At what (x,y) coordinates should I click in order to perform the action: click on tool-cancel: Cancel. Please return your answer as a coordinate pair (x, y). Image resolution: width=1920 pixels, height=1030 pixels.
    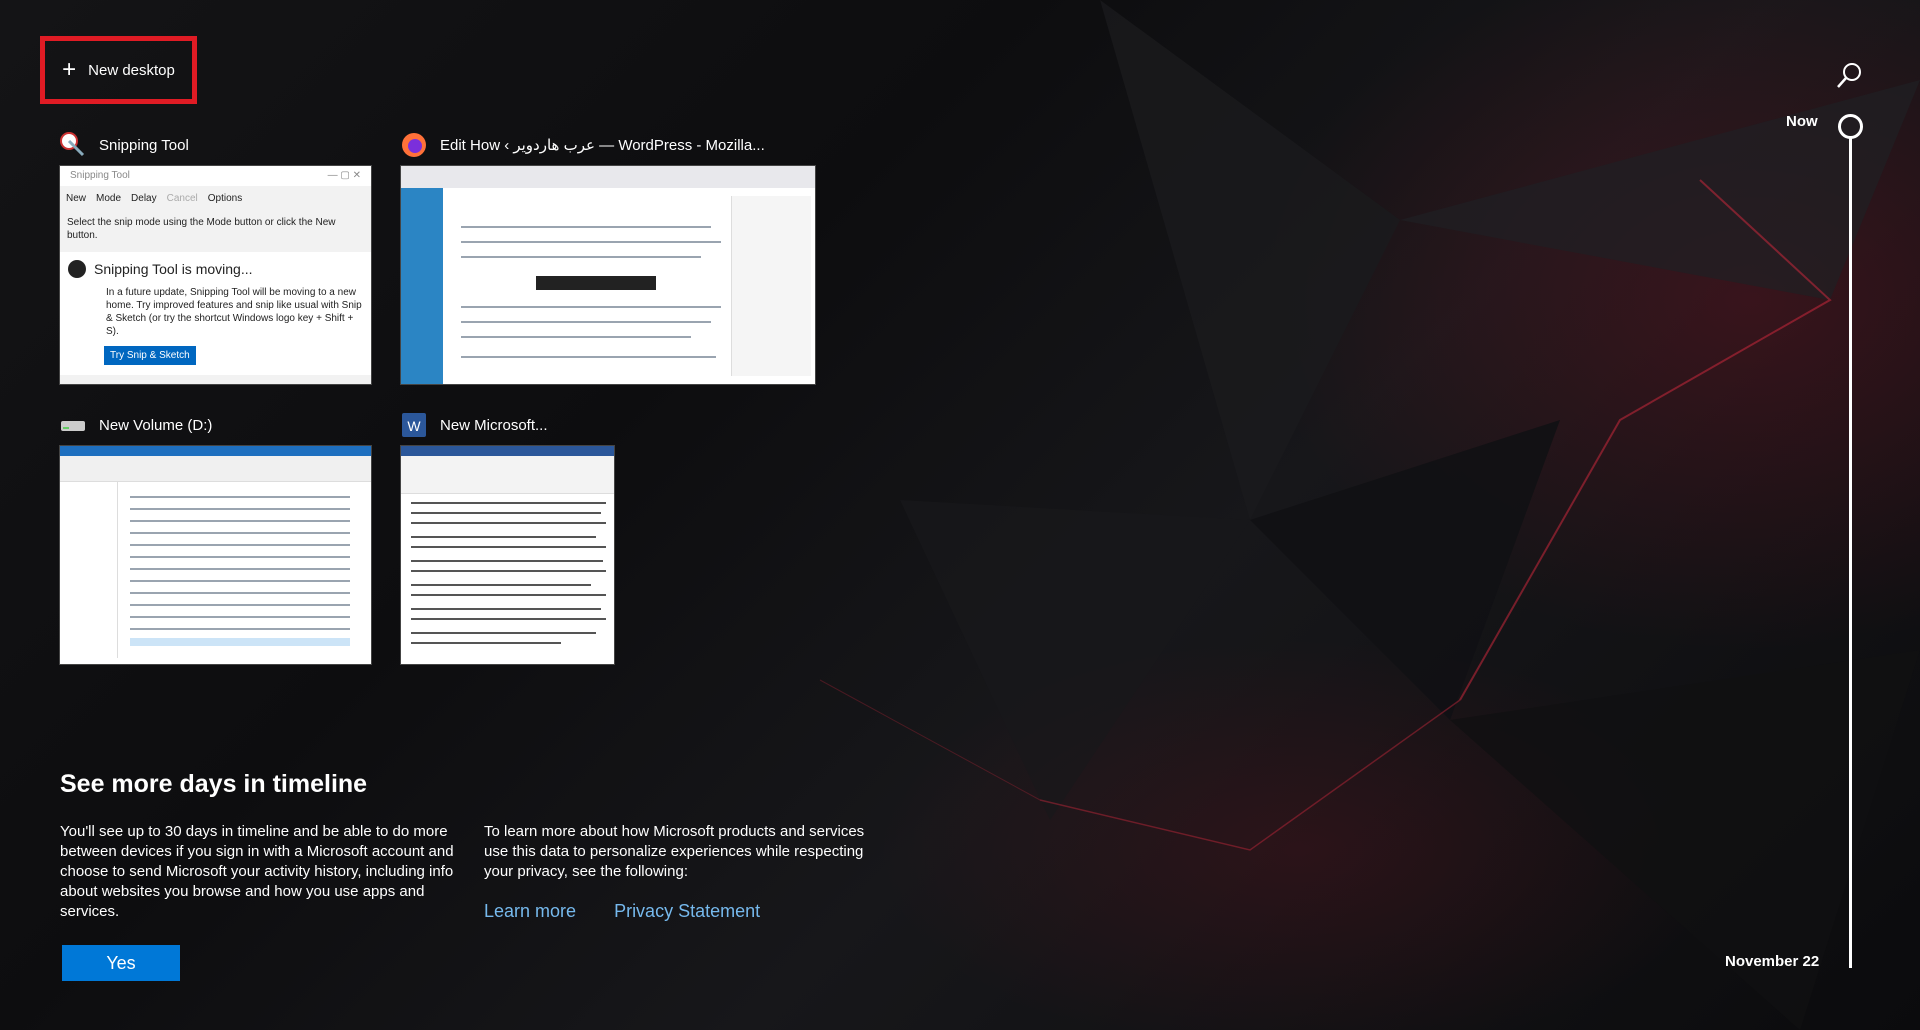
    Looking at the image, I should click on (182, 198).